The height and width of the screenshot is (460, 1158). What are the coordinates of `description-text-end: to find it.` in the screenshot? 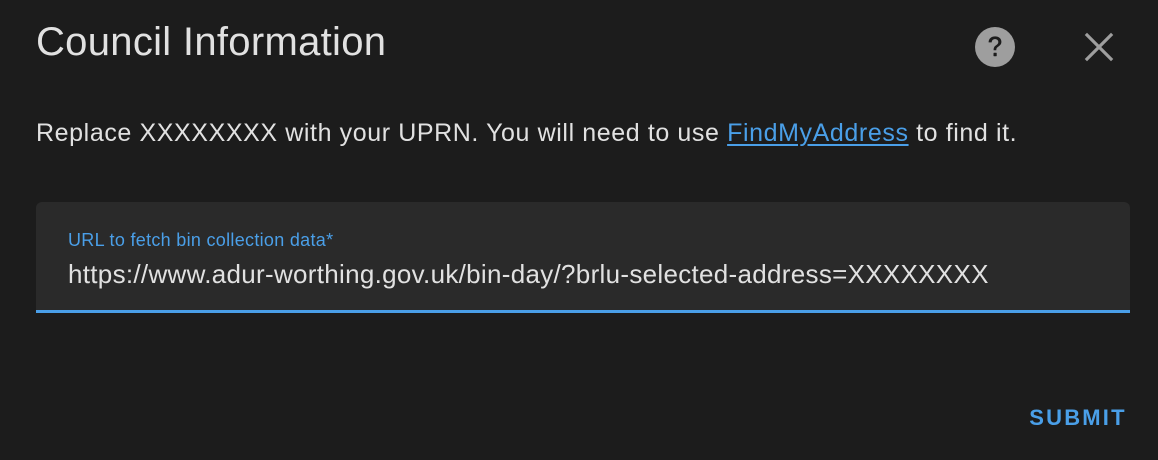 It's located at (963, 133).